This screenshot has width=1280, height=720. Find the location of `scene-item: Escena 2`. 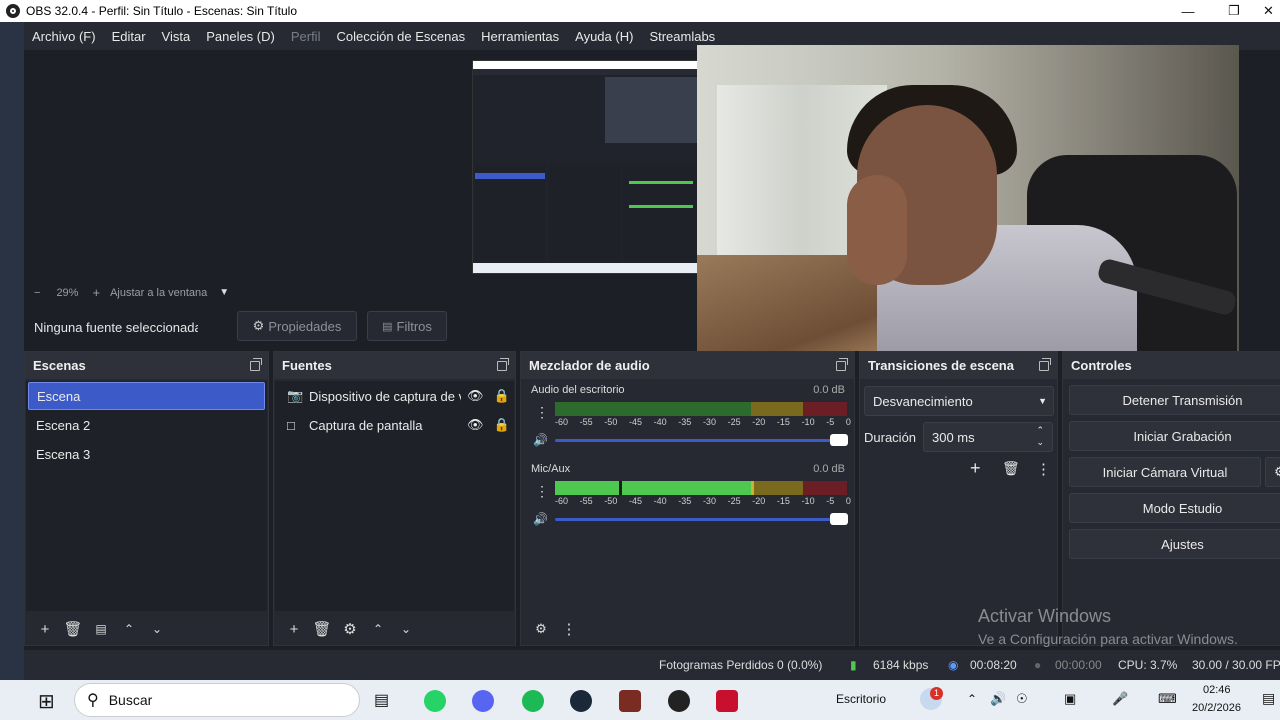

scene-item: Escena 2 is located at coordinates (146, 425).